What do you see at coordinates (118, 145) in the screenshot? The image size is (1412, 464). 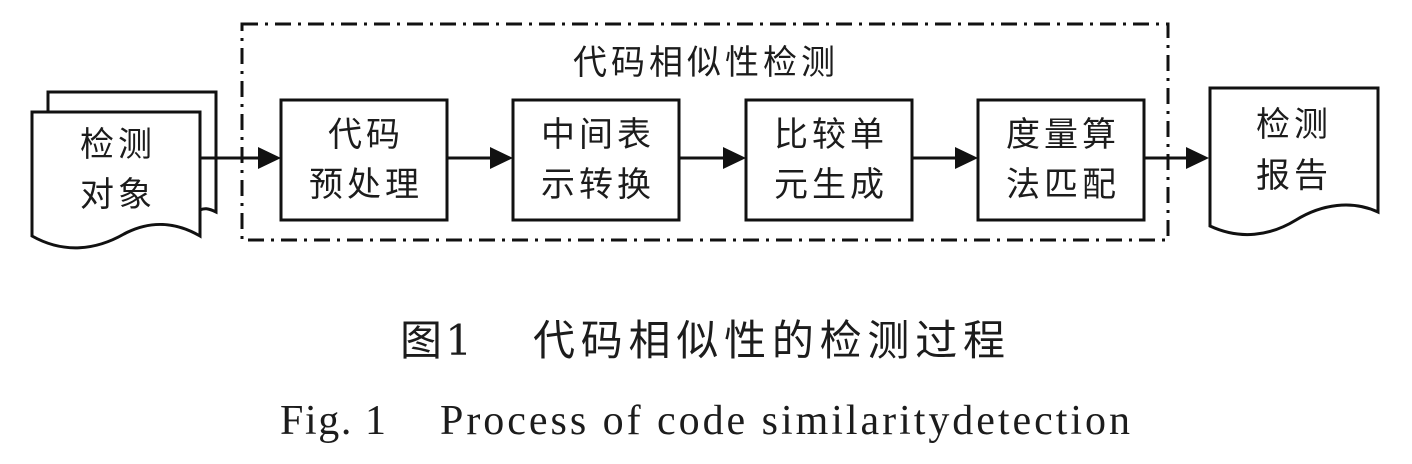 I see `input-document-label-line-1: 检测` at bounding box center [118, 145].